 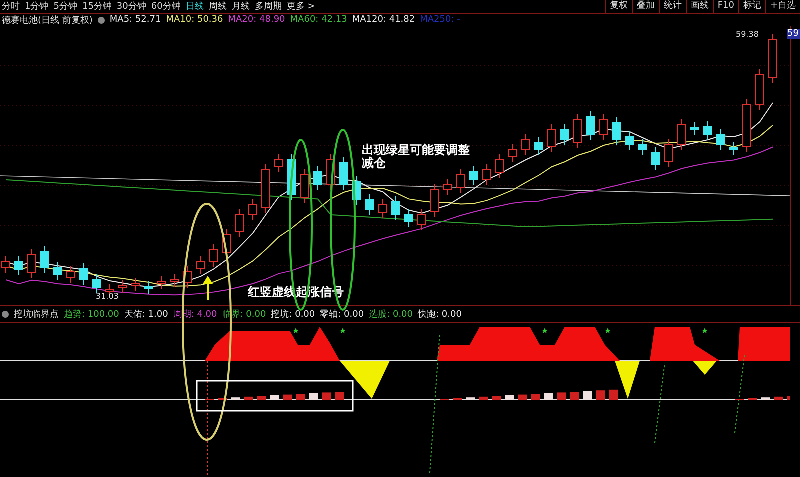 I want to click on period-tab: 月线, so click(x=241, y=6).